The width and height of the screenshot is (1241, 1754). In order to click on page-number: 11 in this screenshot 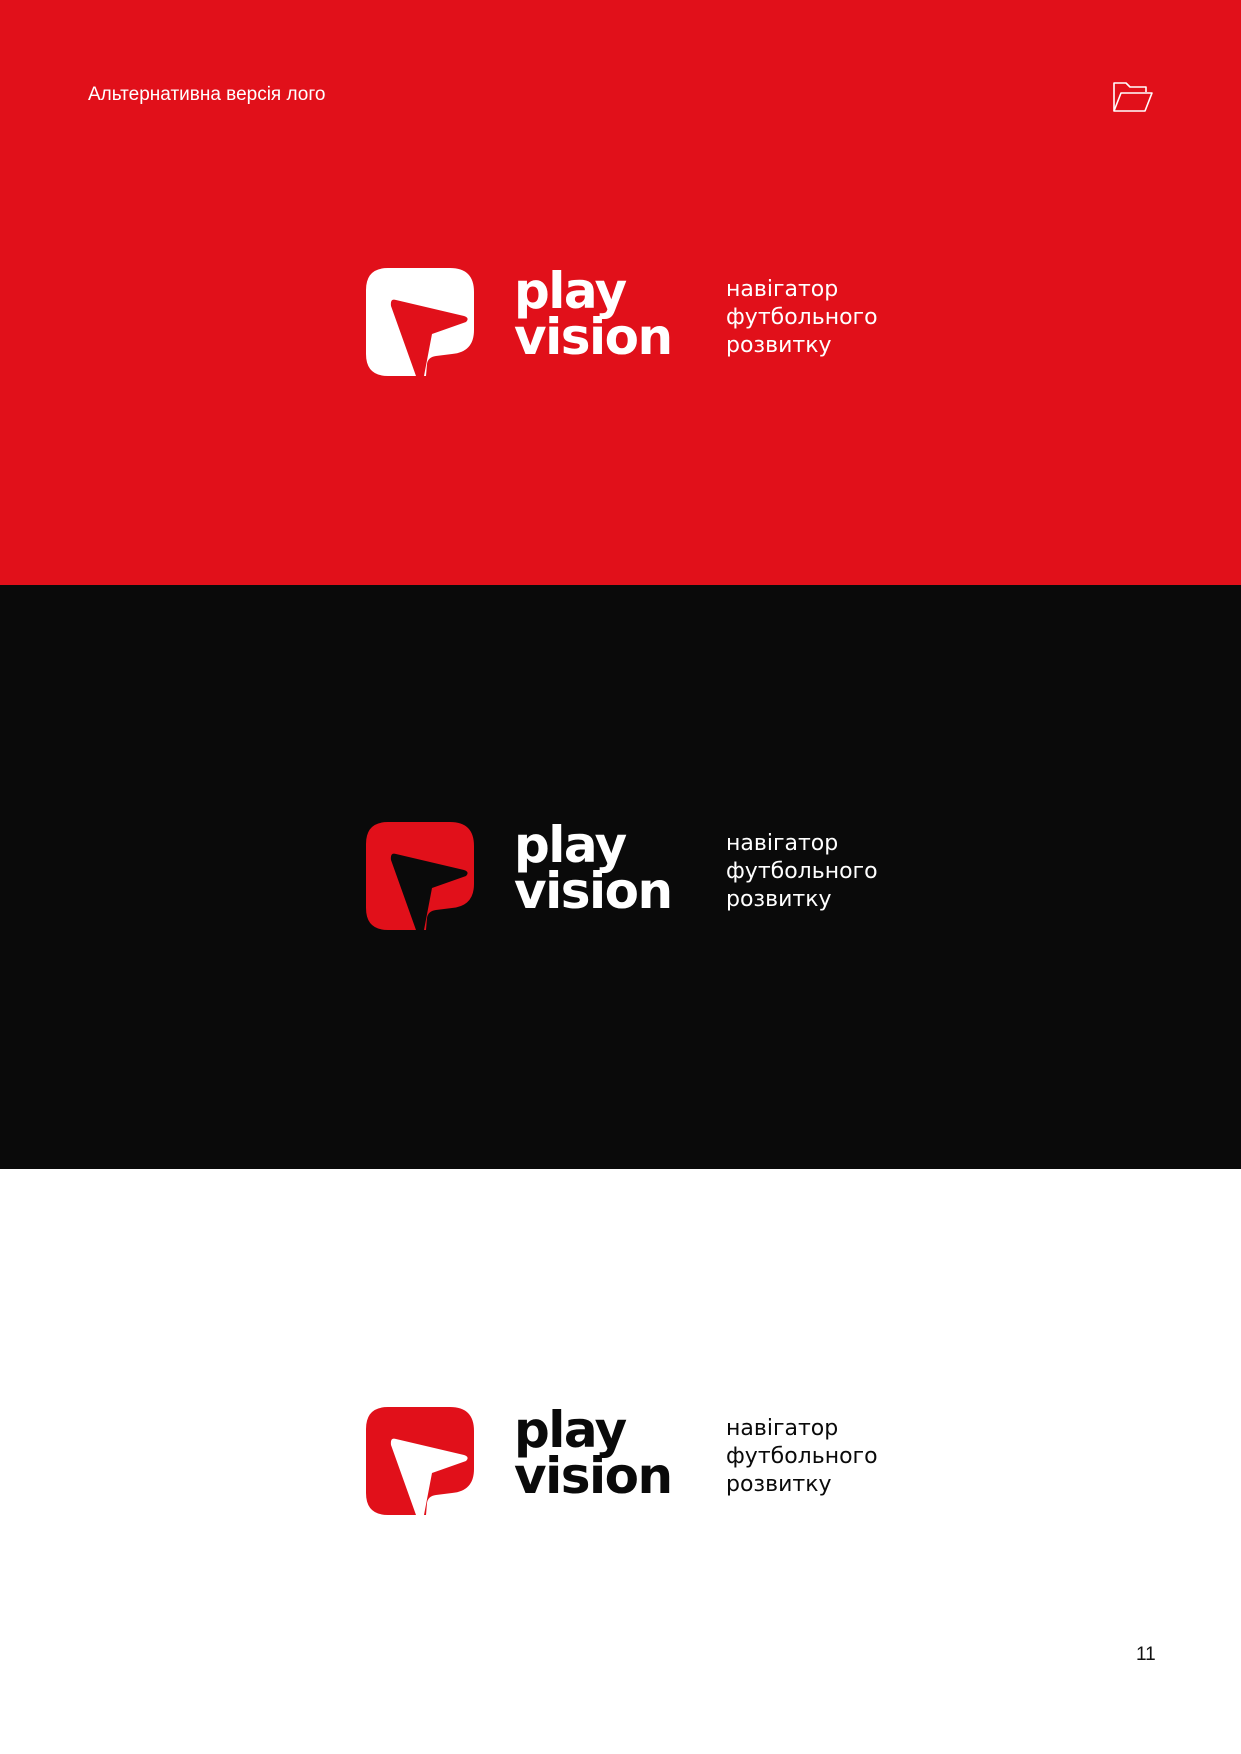, I will do `click(1146, 1654)`.